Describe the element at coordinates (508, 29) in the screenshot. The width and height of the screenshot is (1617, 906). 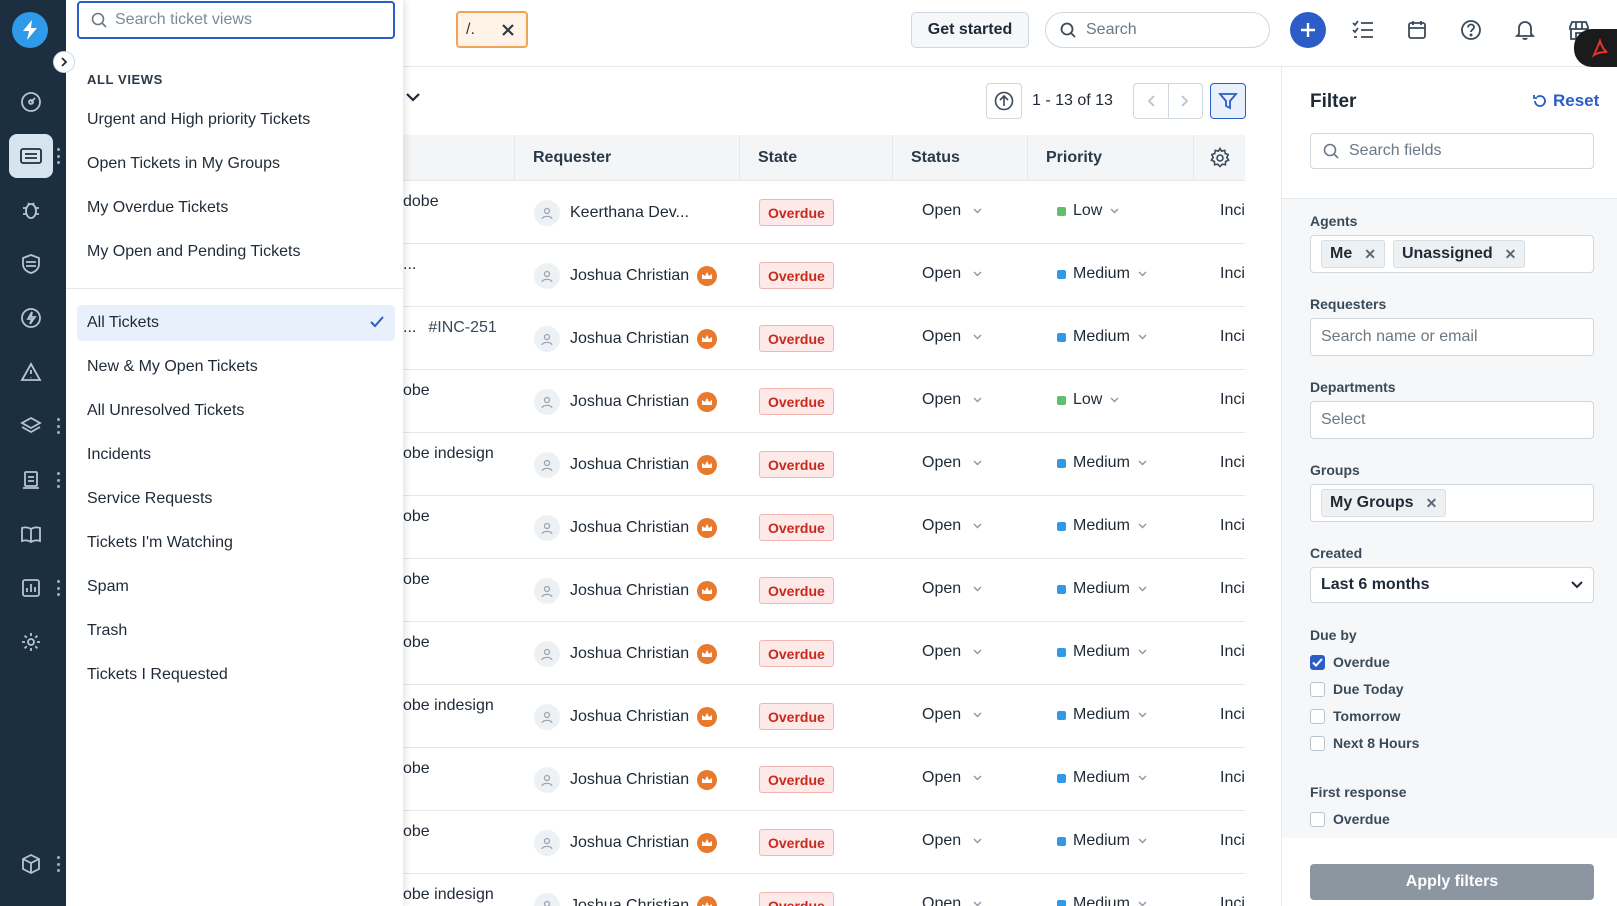
I see `close-icon` at that location.